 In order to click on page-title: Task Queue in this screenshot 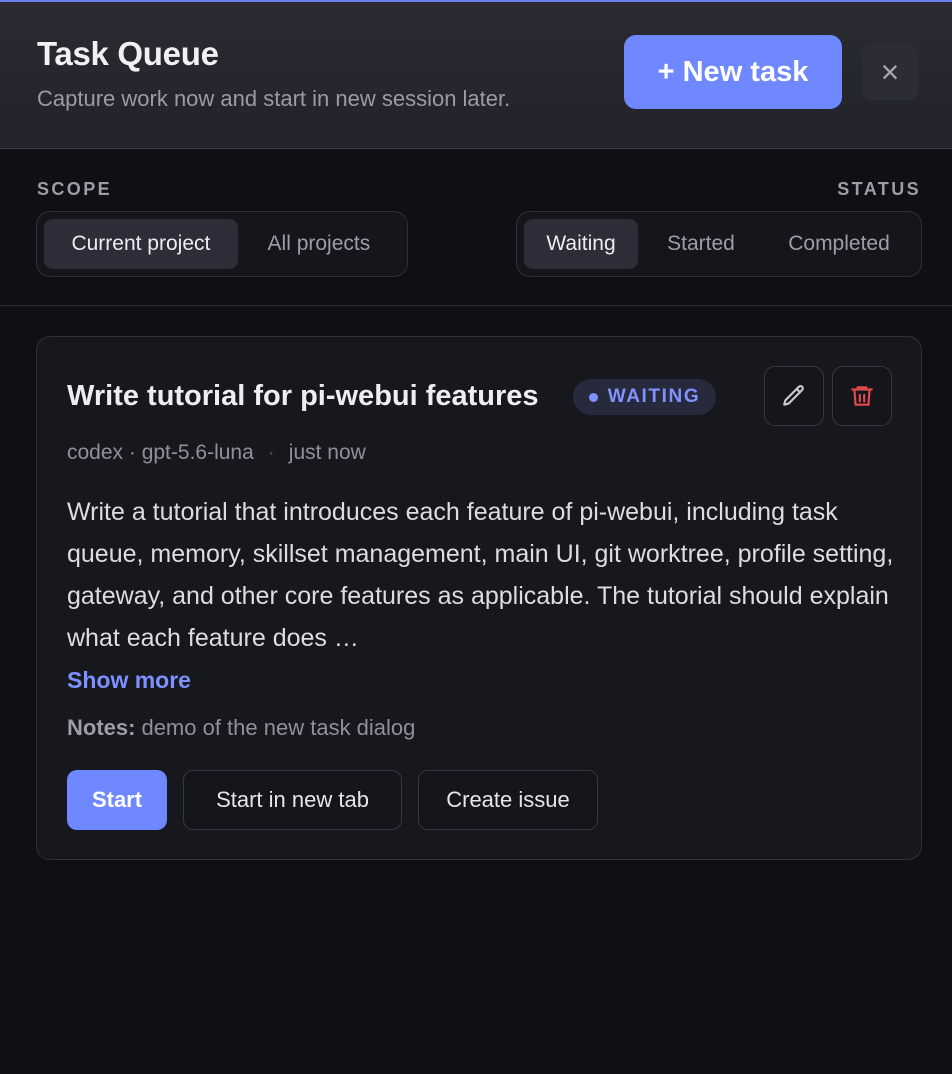, I will do `click(128, 53)`.